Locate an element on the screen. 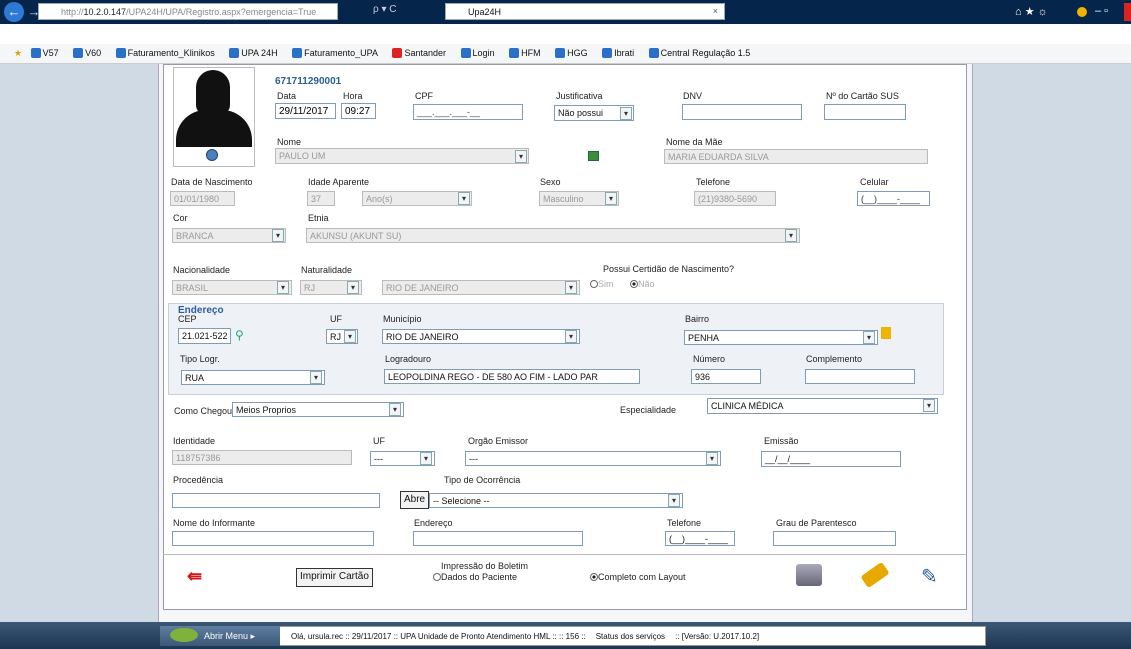 The height and width of the screenshot is (649, 1131). mae-field: MARIA EDUARDA SILVA is located at coordinates (796, 156).